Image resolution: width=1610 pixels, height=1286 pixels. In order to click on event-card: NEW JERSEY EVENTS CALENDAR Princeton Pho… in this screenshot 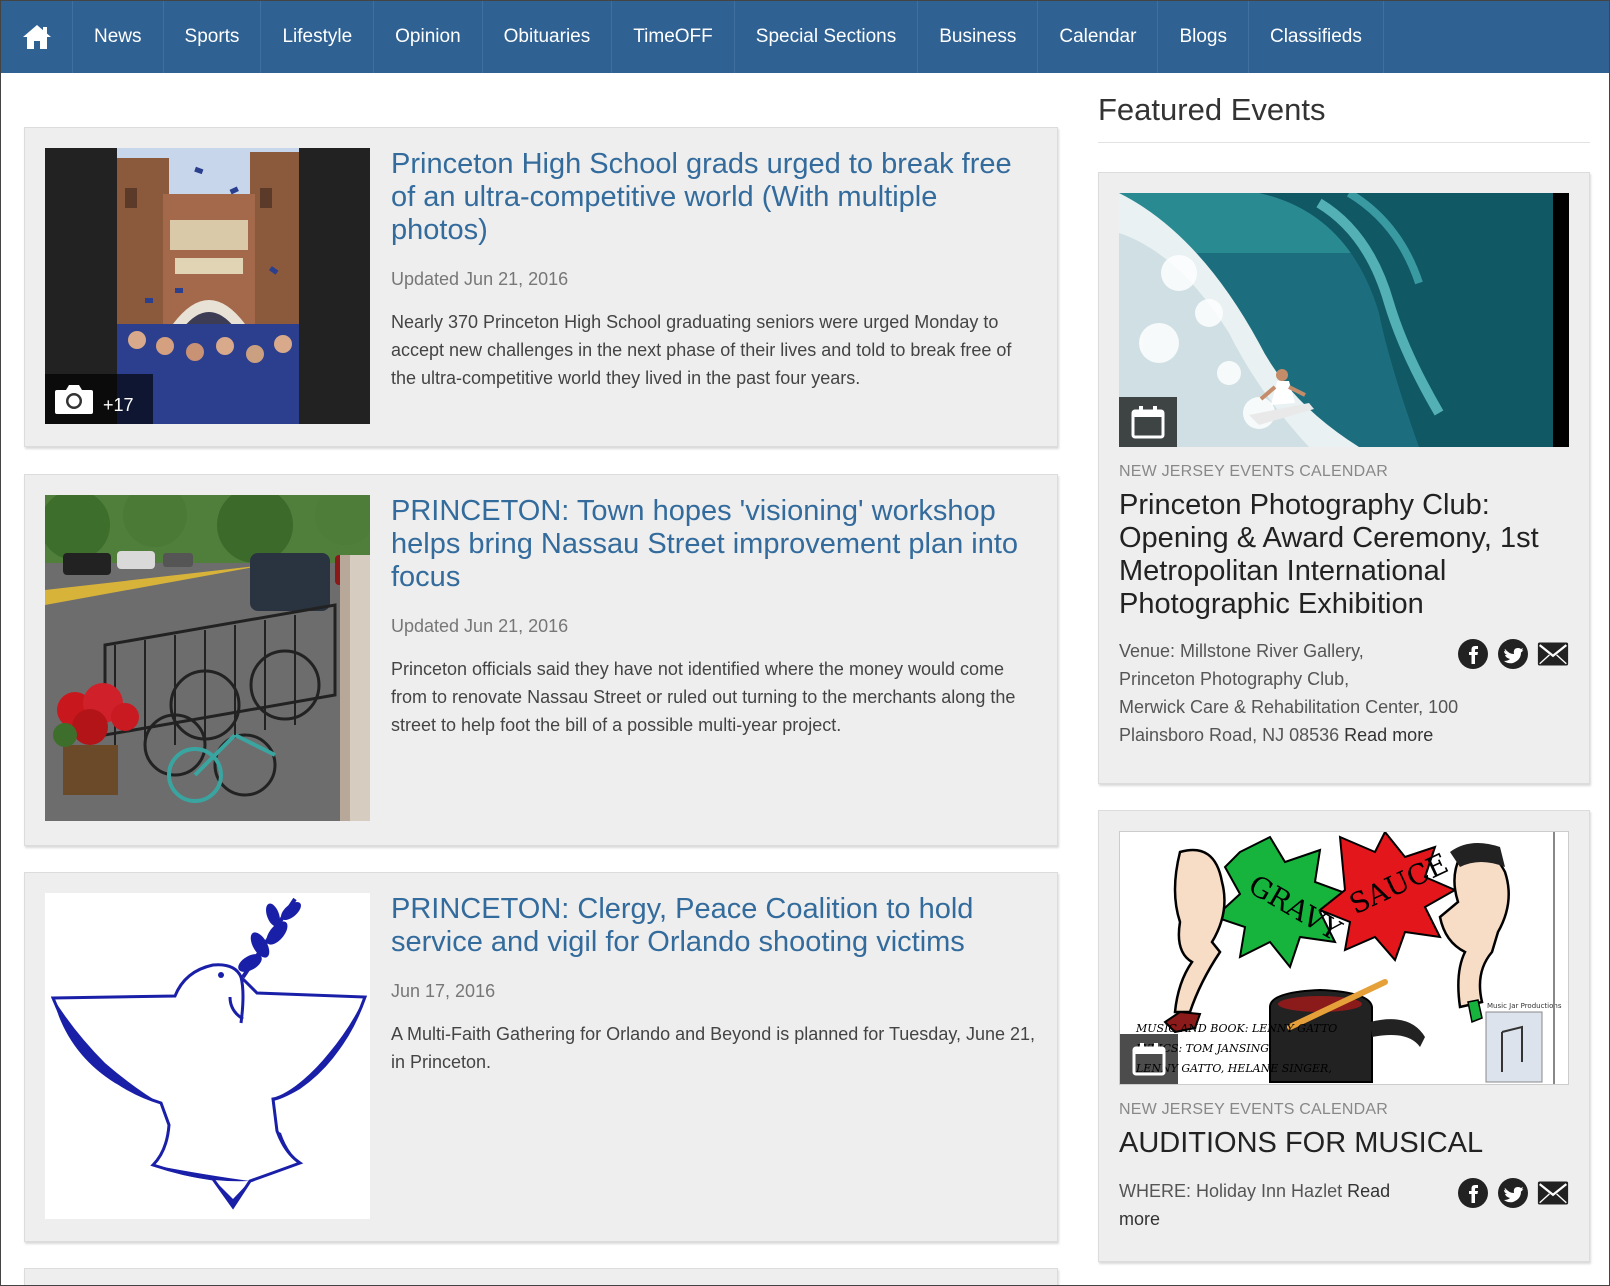, I will do `click(1344, 478)`.